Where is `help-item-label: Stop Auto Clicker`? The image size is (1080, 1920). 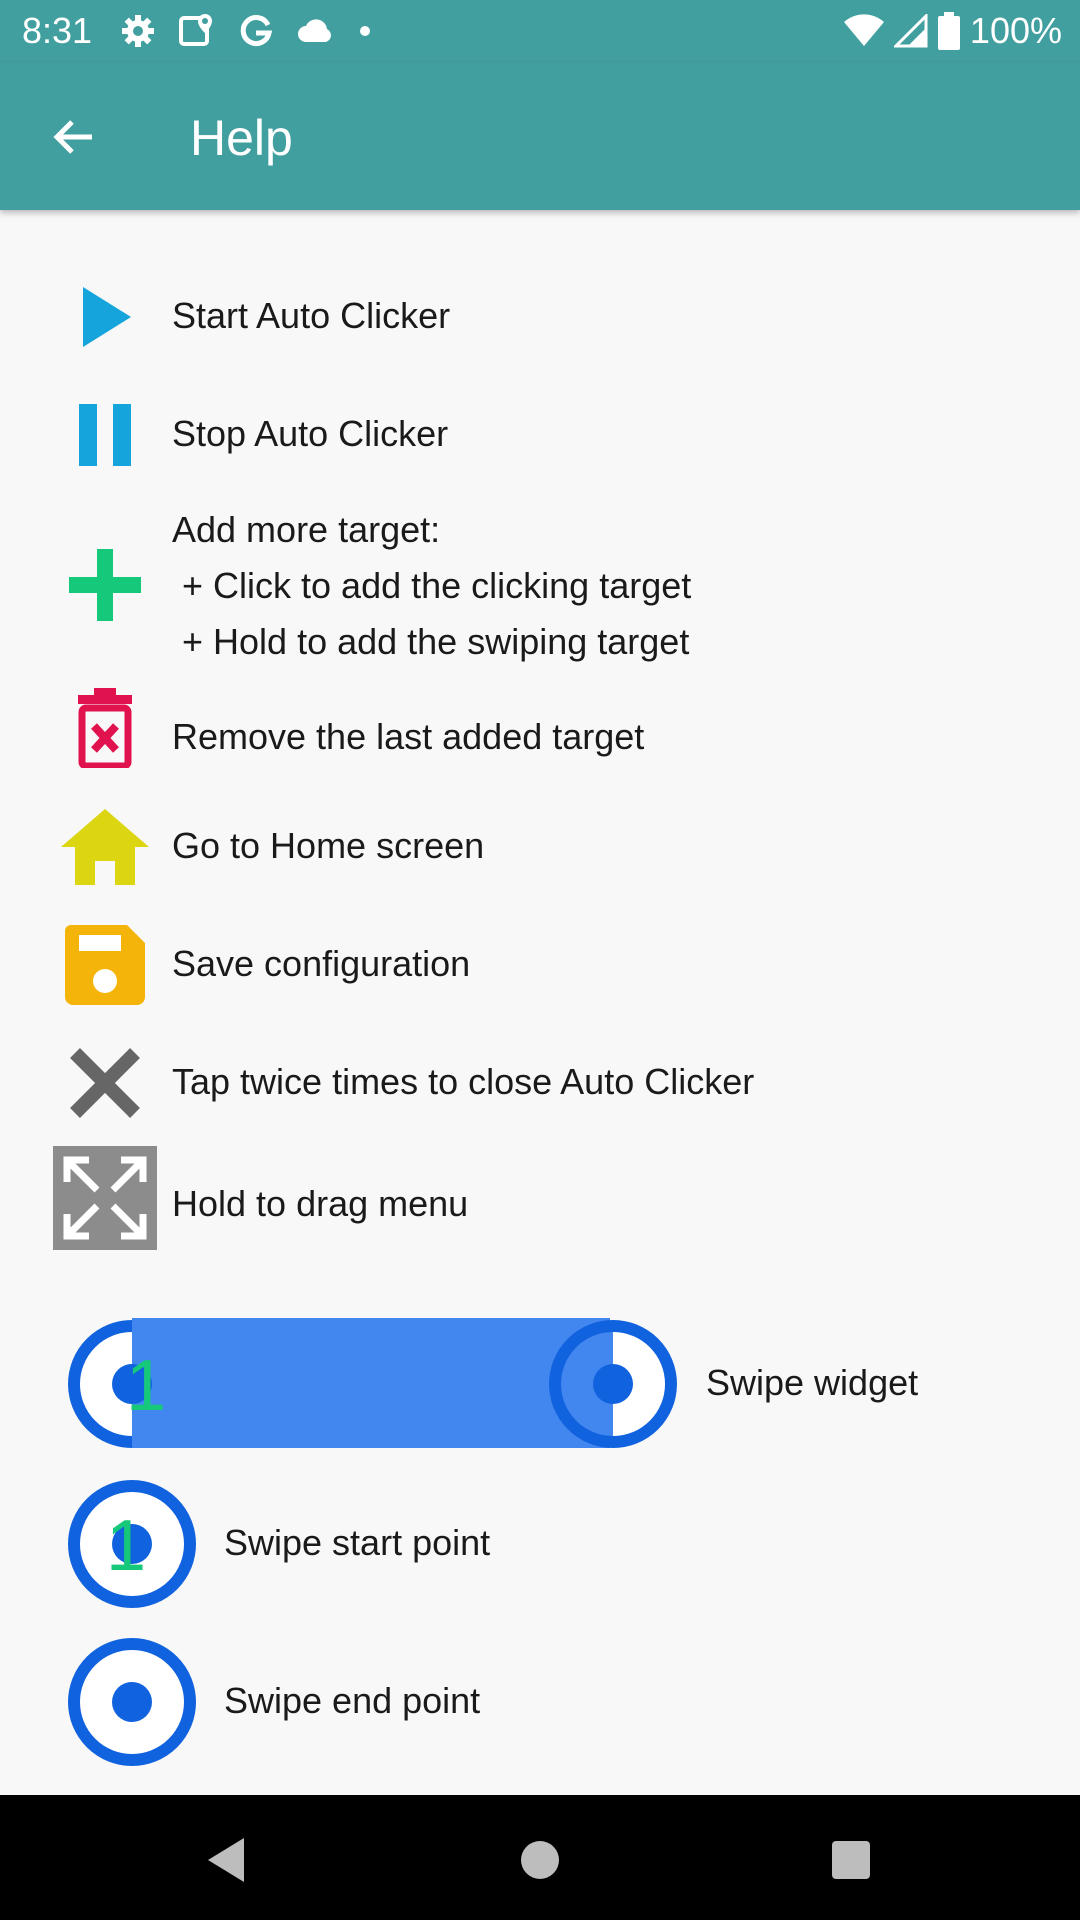
help-item-label: Stop Auto Clicker is located at coordinates (310, 433).